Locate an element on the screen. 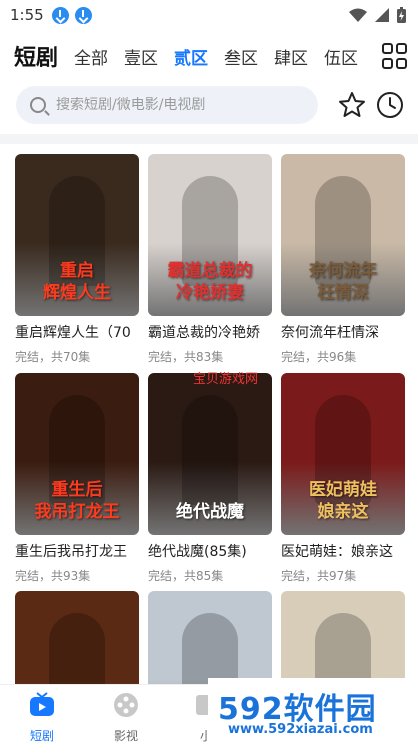  status-time: 1:55 is located at coordinates (27, 15).